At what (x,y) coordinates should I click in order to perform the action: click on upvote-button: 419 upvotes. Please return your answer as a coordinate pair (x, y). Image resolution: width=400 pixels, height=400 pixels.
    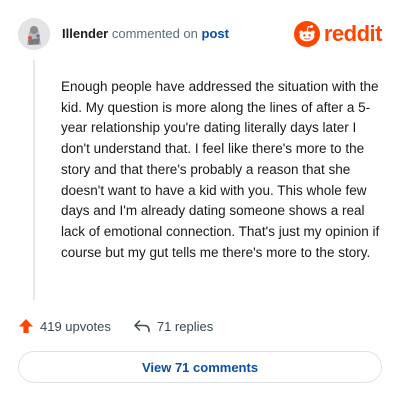
    Looking at the image, I should click on (64, 326).